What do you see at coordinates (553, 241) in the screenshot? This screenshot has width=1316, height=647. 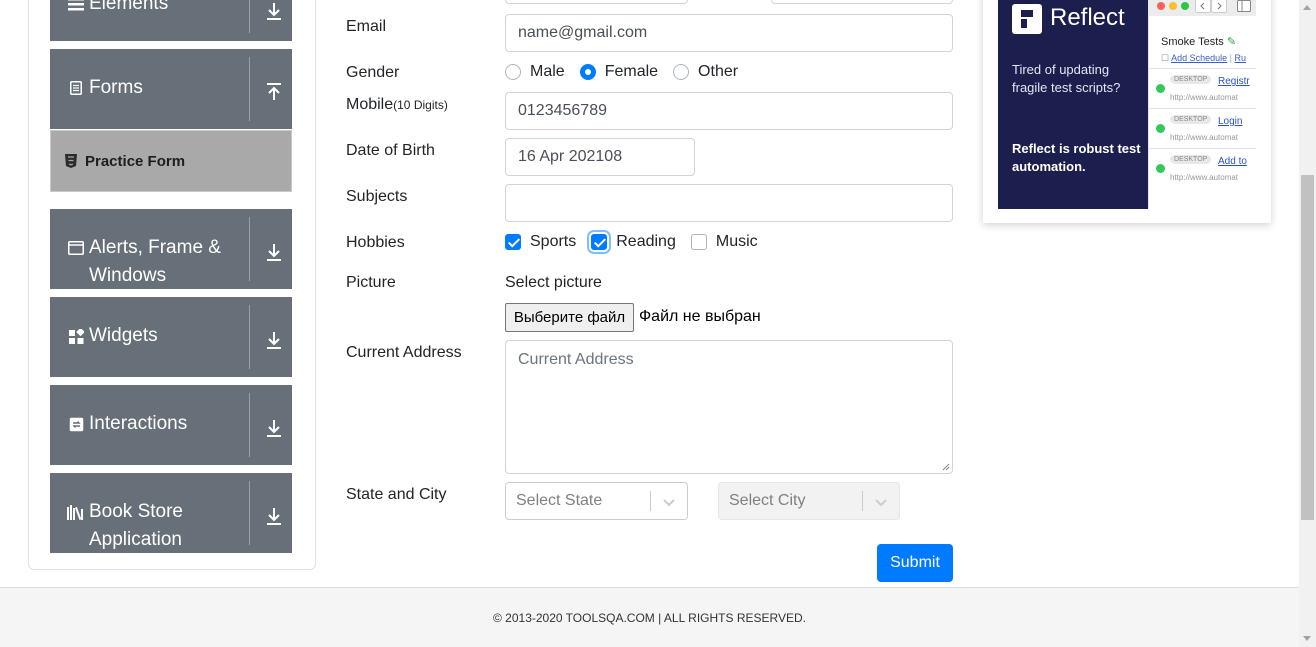 I see `hobby-label: Sports` at bounding box center [553, 241].